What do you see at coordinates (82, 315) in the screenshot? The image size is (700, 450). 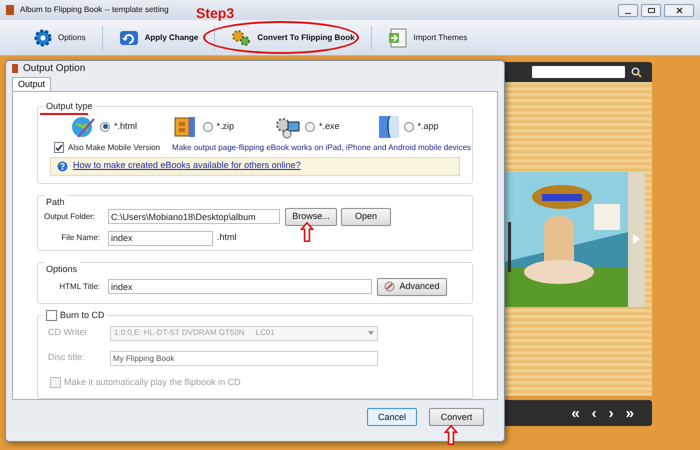 I see `checkbox-label: Burn to CD` at bounding box center [82, 315].